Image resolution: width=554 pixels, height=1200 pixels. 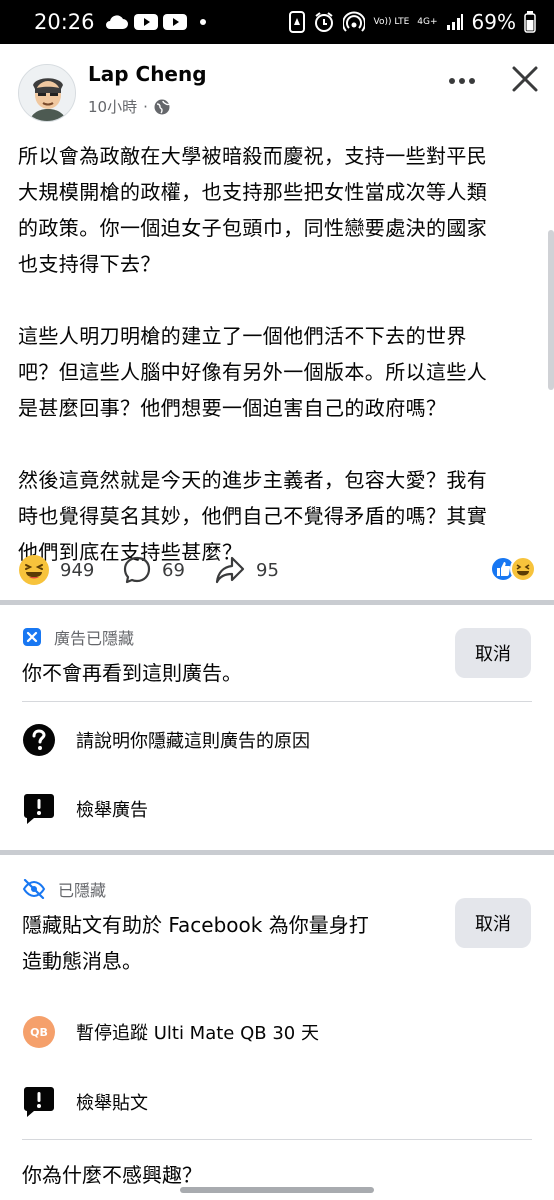 I want to click on comment-button: 69, so click(x=153, y=570).